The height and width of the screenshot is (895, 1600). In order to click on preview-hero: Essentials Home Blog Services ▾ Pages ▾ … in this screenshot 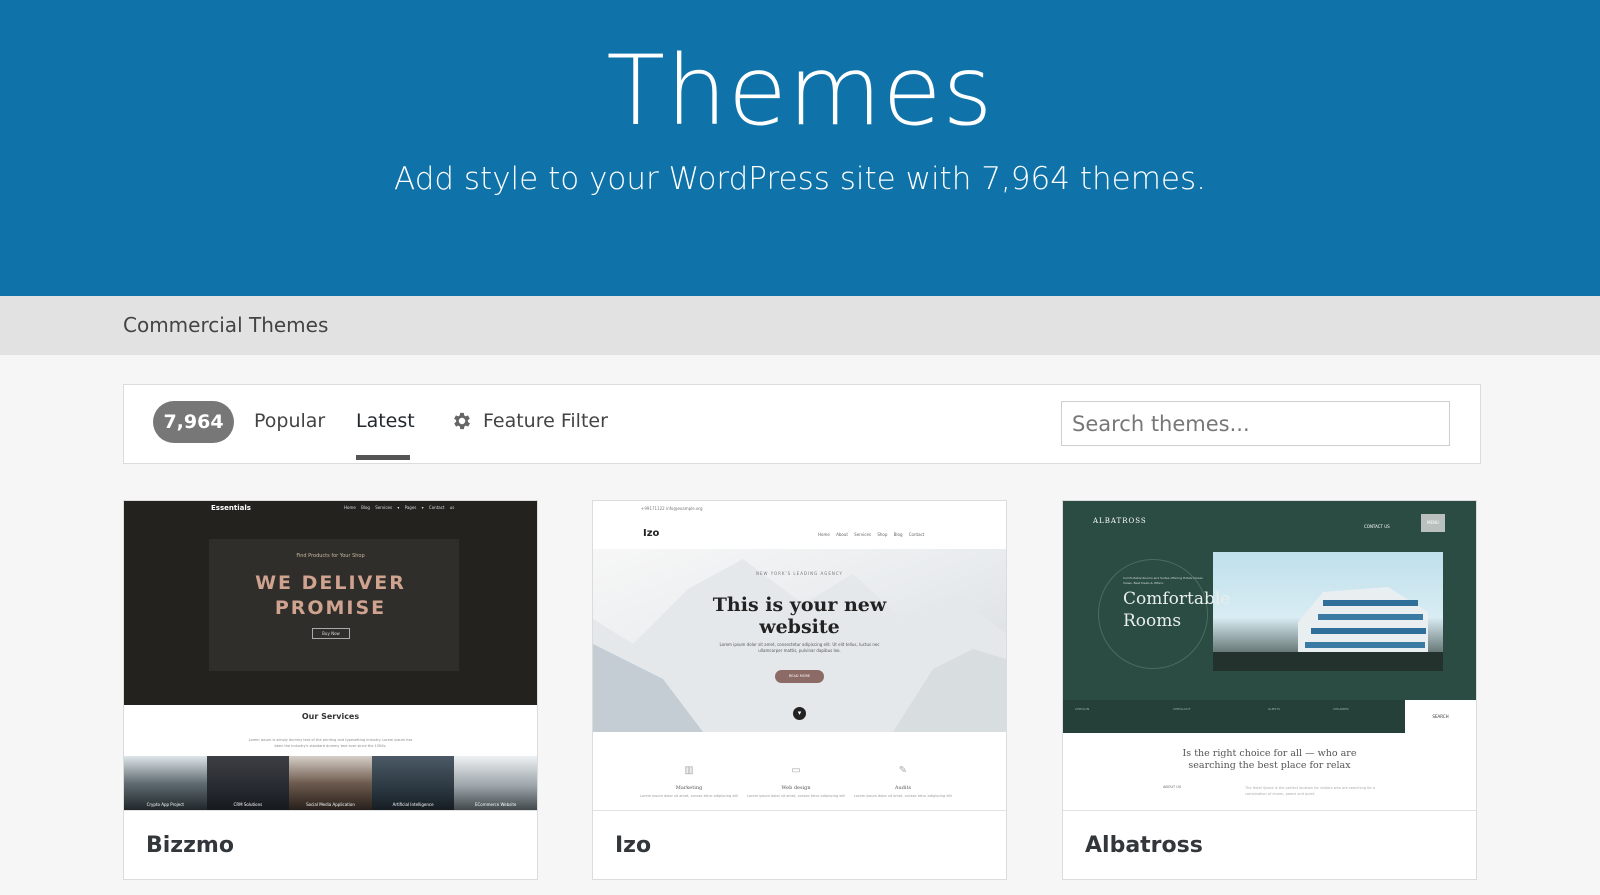, I will do `click(330, 603)`.